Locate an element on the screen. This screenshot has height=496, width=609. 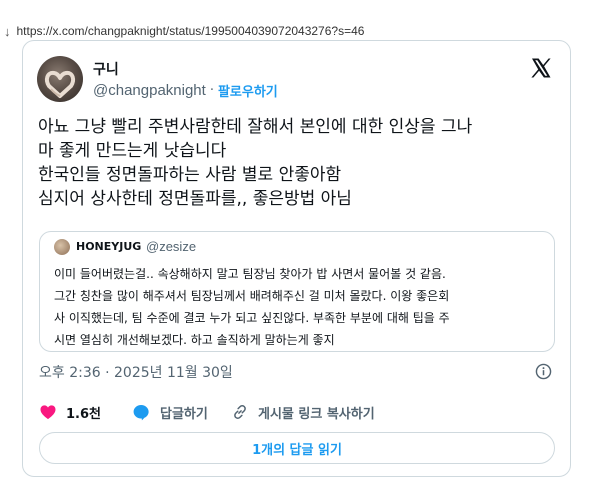
quote-avatar is located at coordinates (62, 247).